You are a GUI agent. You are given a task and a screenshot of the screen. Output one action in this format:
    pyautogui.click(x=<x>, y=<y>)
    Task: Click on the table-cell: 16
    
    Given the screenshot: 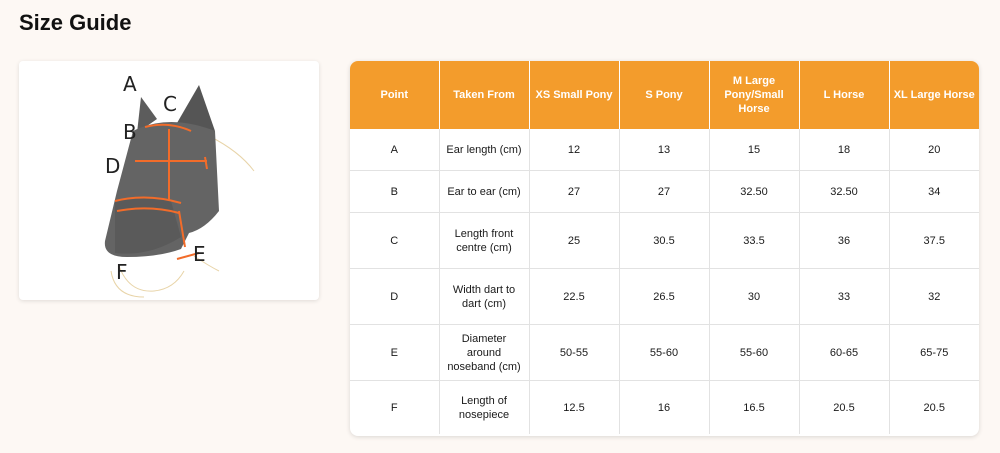 What is the action you would take?
    pyautogui.click(x=664, y=407)
    